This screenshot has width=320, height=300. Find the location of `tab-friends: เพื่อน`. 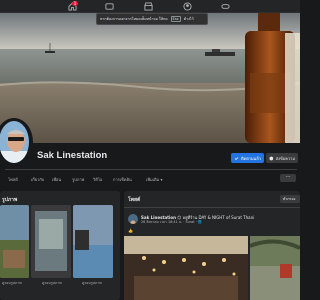

tab-friends: เพื่อน is located at coordinates (56, 179).